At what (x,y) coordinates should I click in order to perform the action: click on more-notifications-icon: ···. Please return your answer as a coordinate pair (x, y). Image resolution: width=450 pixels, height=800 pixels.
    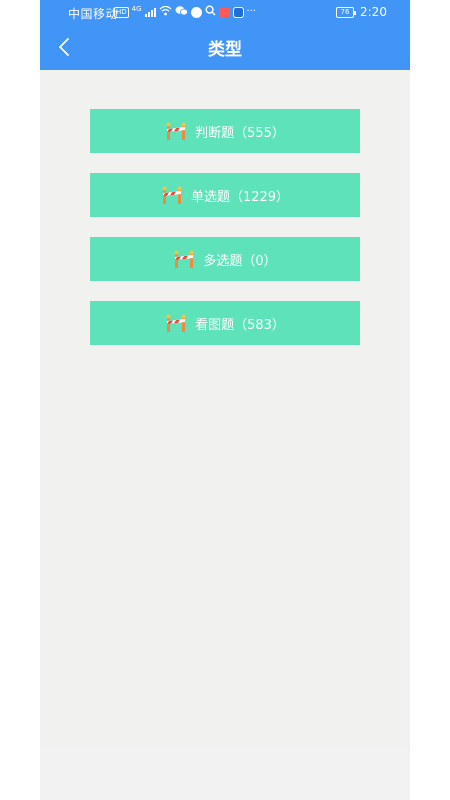
    Looking at the image, I should click on (251, 11).